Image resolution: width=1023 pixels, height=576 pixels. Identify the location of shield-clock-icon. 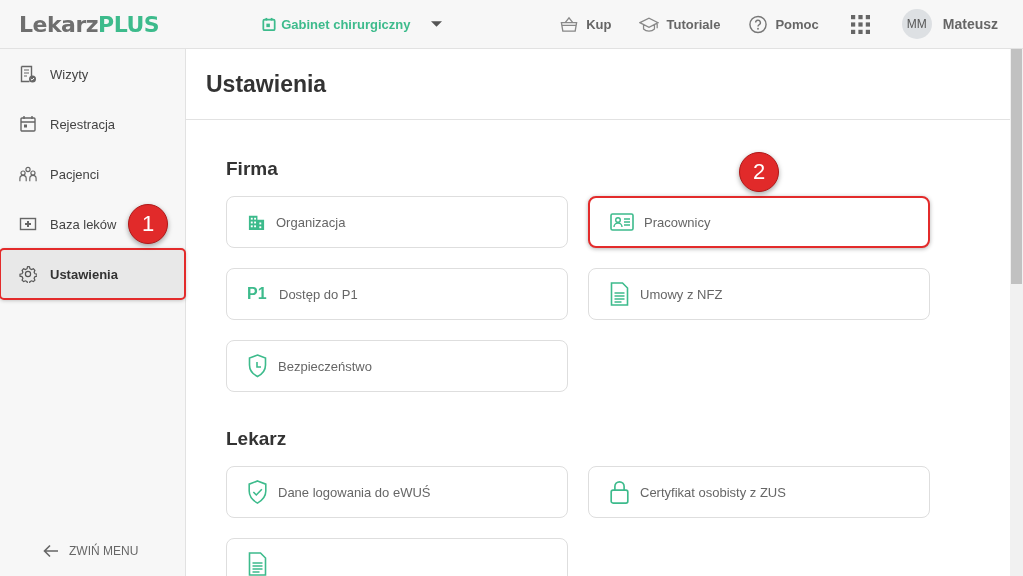
(257, 366).